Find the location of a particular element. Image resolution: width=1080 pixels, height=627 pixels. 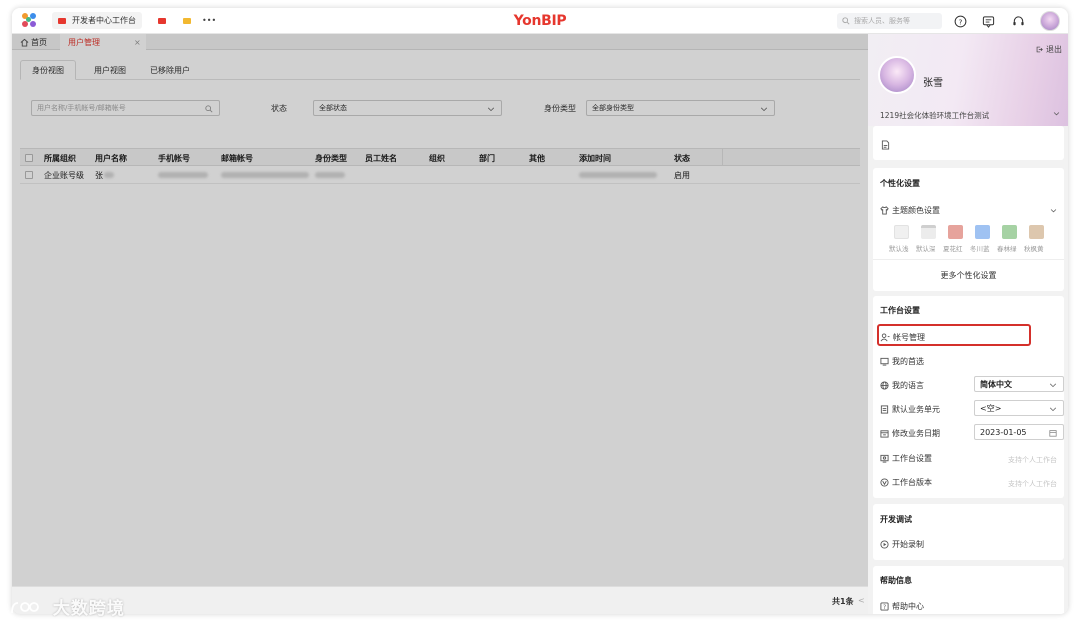

mail-icon is located at coordinates (162, 20).